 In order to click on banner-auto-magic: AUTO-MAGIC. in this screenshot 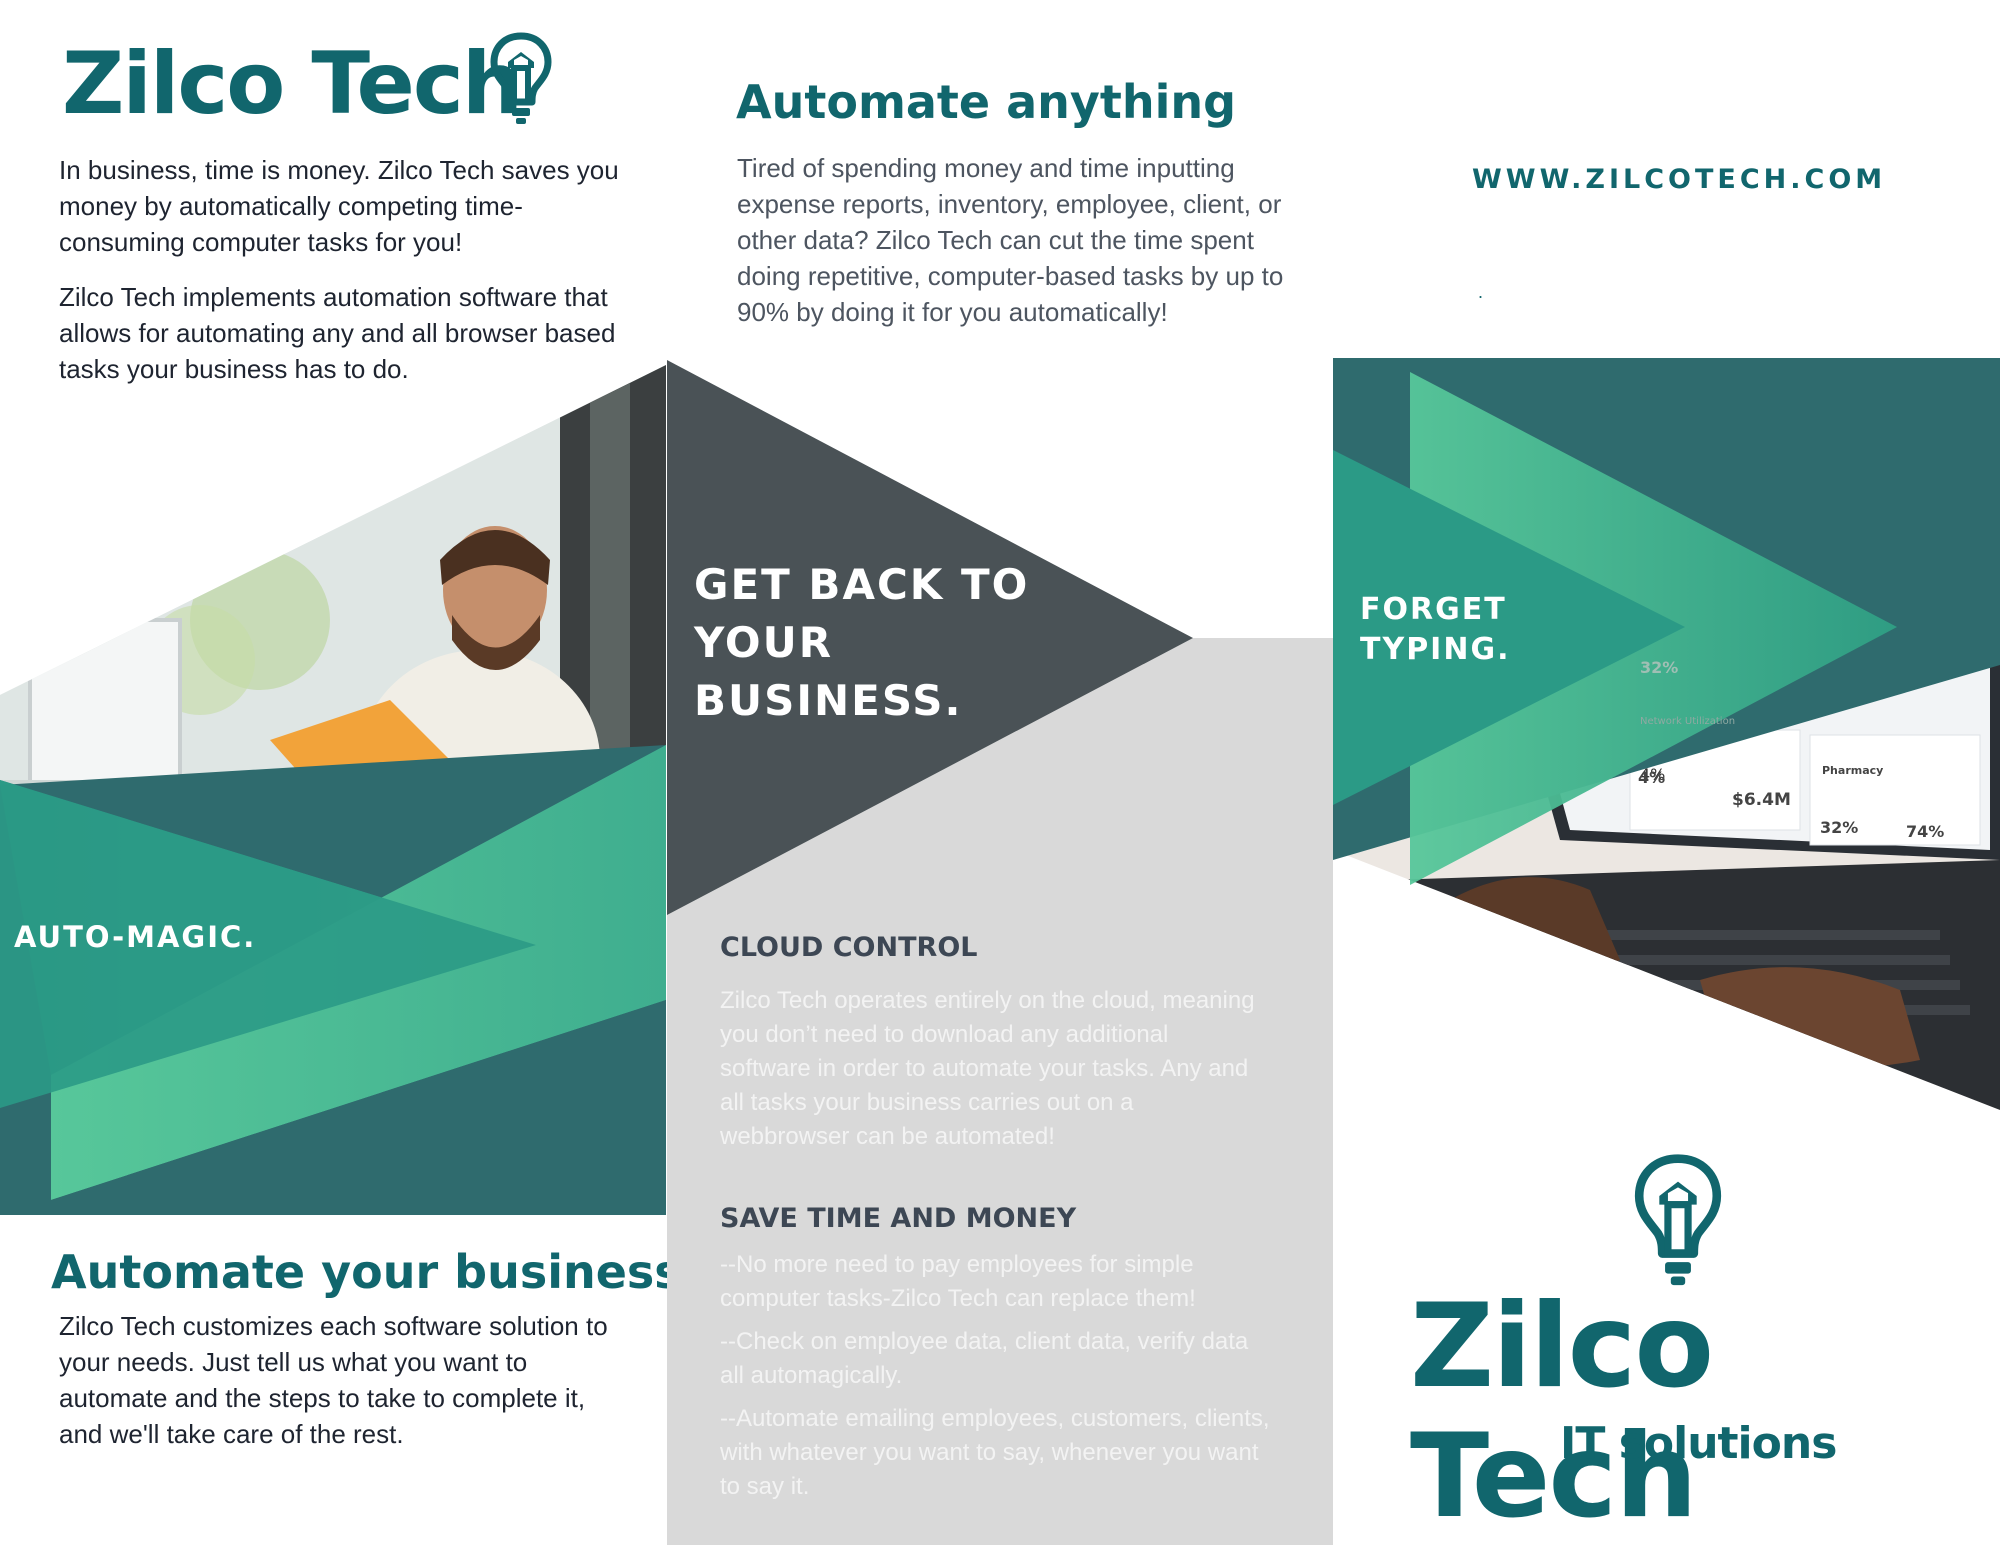, I will do `click(135, 937)`.